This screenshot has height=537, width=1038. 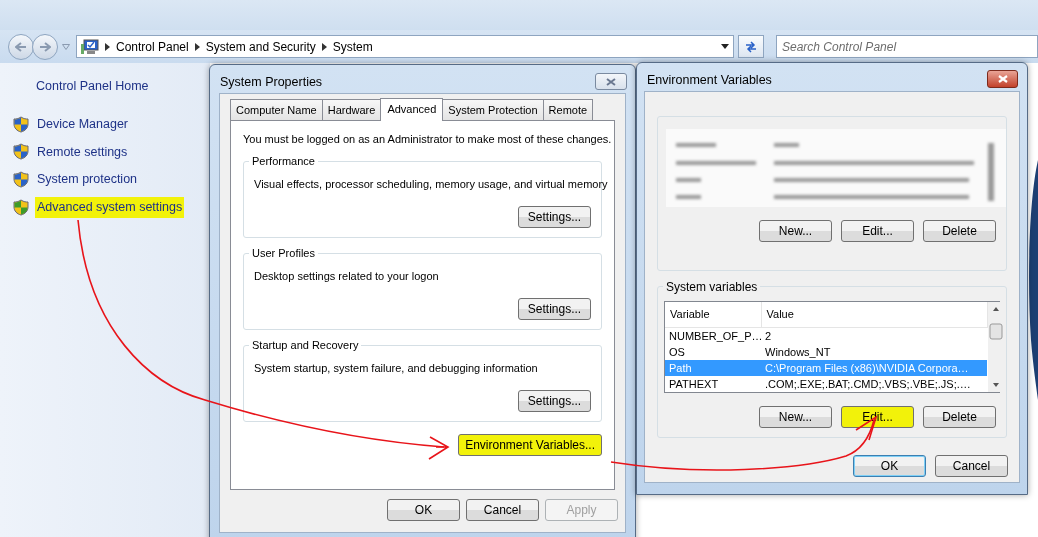 What do you see at coordinates (396, 368) in the screenshot?
I see `description-text: System startup, system failure, and debugging information` at bounding box center [396, 368].